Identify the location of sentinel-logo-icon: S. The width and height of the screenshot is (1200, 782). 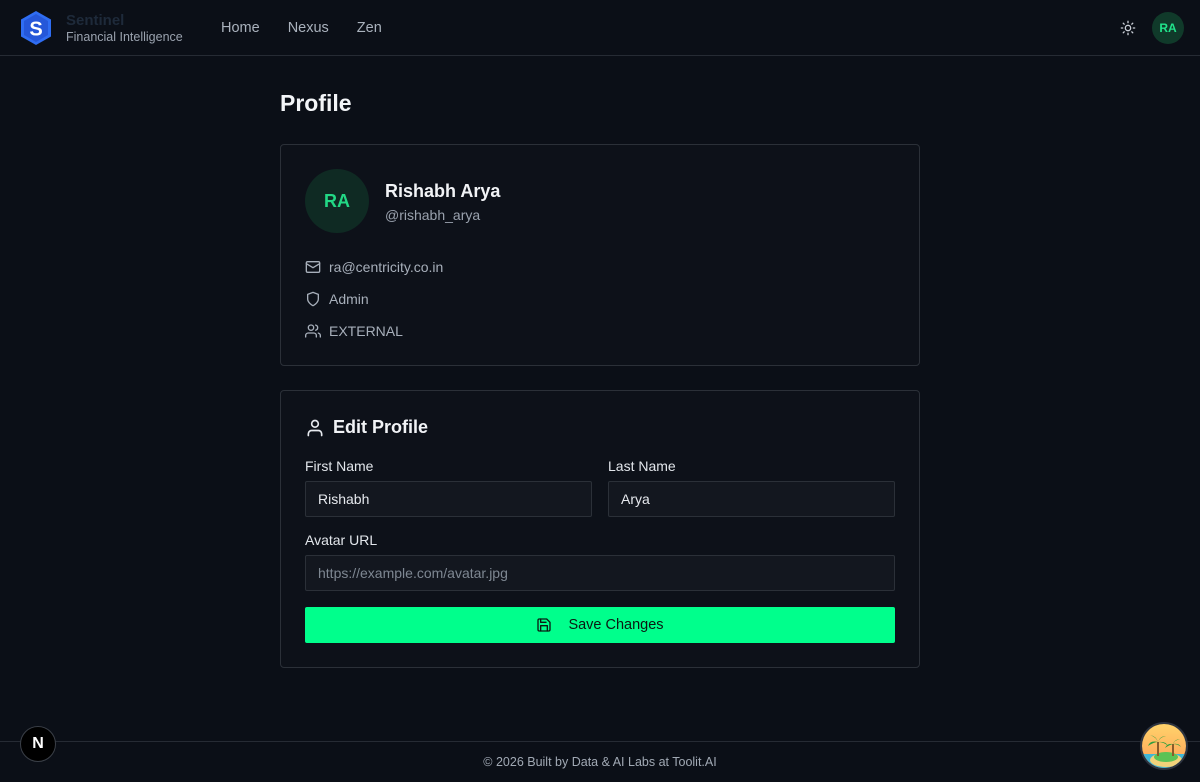
(36, 28).